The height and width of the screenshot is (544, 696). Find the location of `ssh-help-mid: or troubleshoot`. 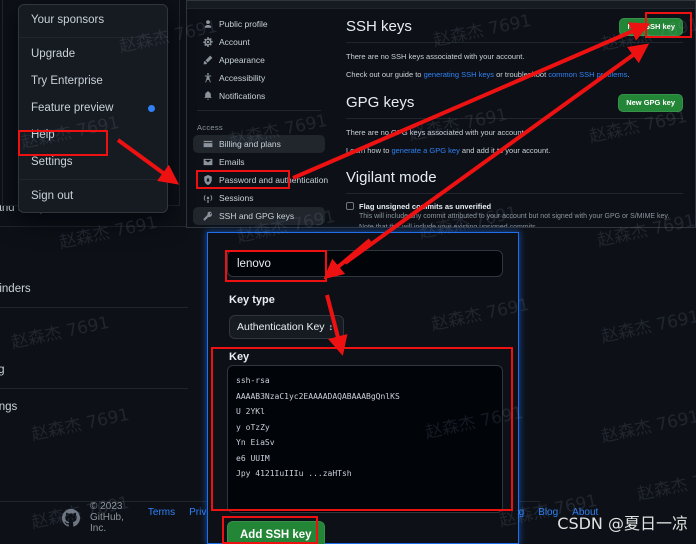

ssh-help-mid: or troubleshoot is located at coordinates (521, 74).